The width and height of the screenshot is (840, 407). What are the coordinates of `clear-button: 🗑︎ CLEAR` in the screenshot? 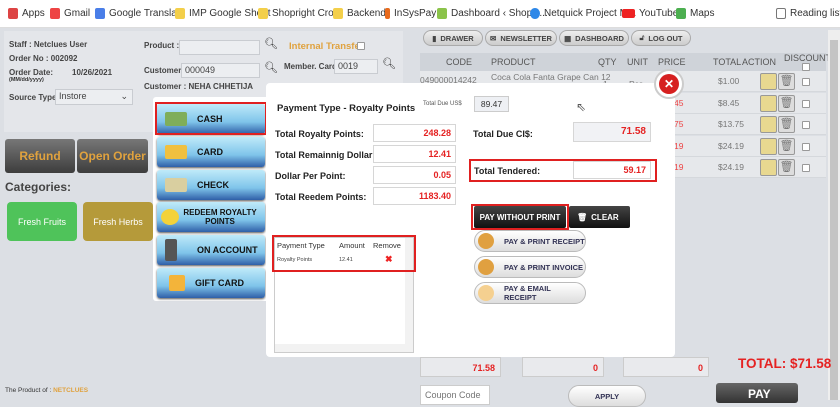 It's located at (599, 217).